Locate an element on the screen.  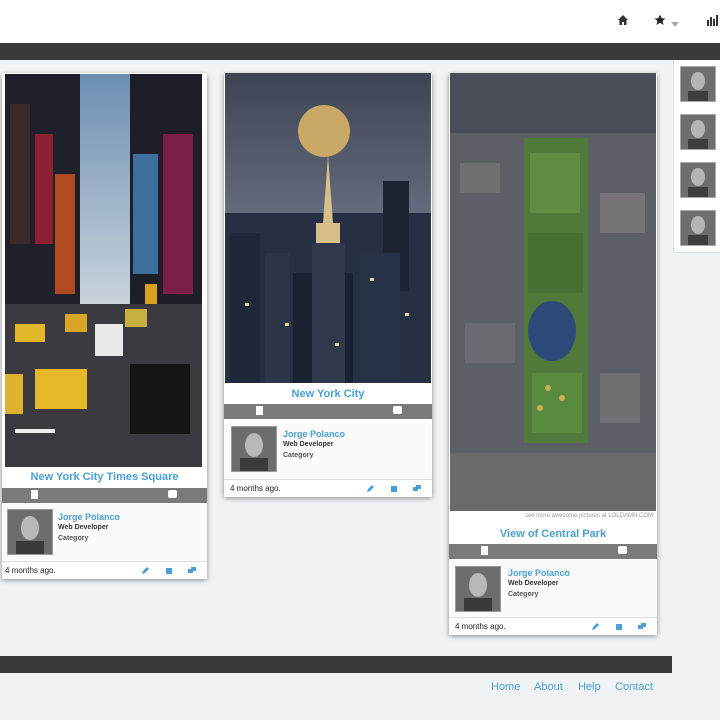
times-square-photo is located at coordinates (103, 270).